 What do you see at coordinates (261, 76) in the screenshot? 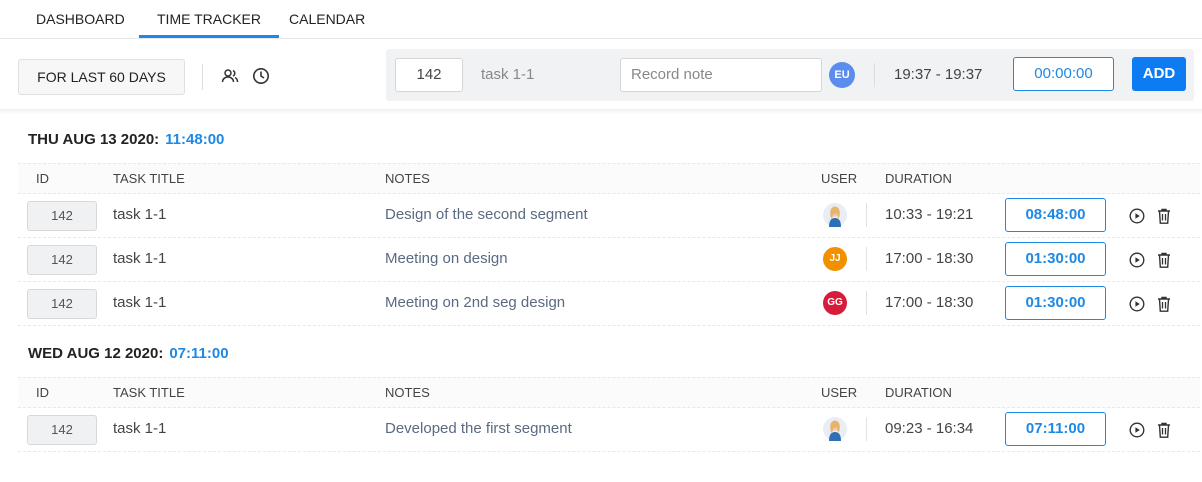
I see `clock-icon` at bounding box center [261, 76].